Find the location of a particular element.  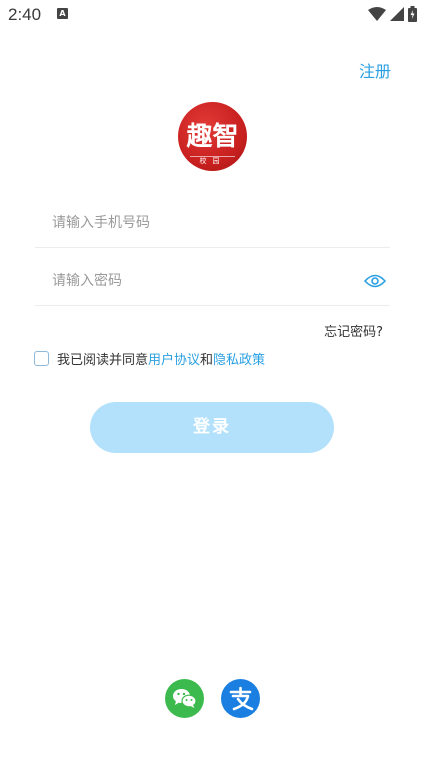

battery-icon is located at coordinates (412, 14).